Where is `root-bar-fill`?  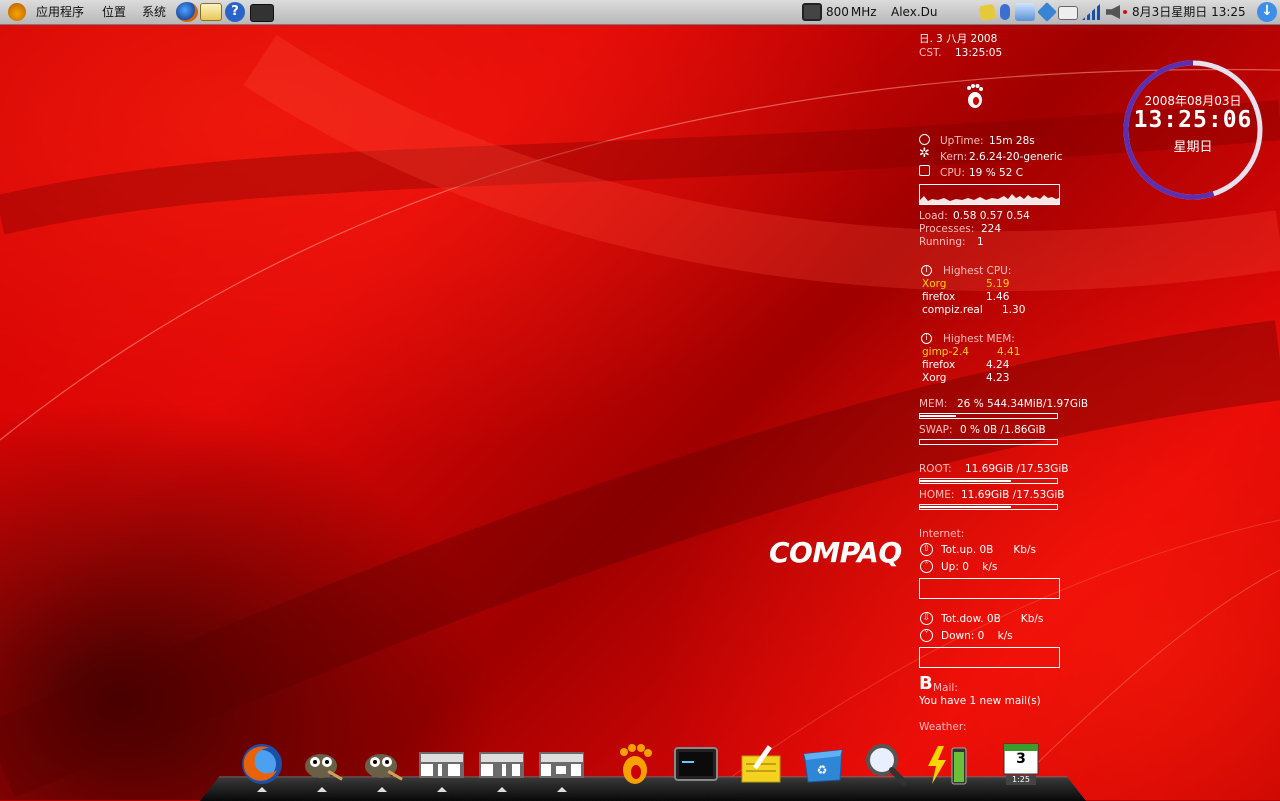
root-bar-fill is located at coordinates (966, 481).